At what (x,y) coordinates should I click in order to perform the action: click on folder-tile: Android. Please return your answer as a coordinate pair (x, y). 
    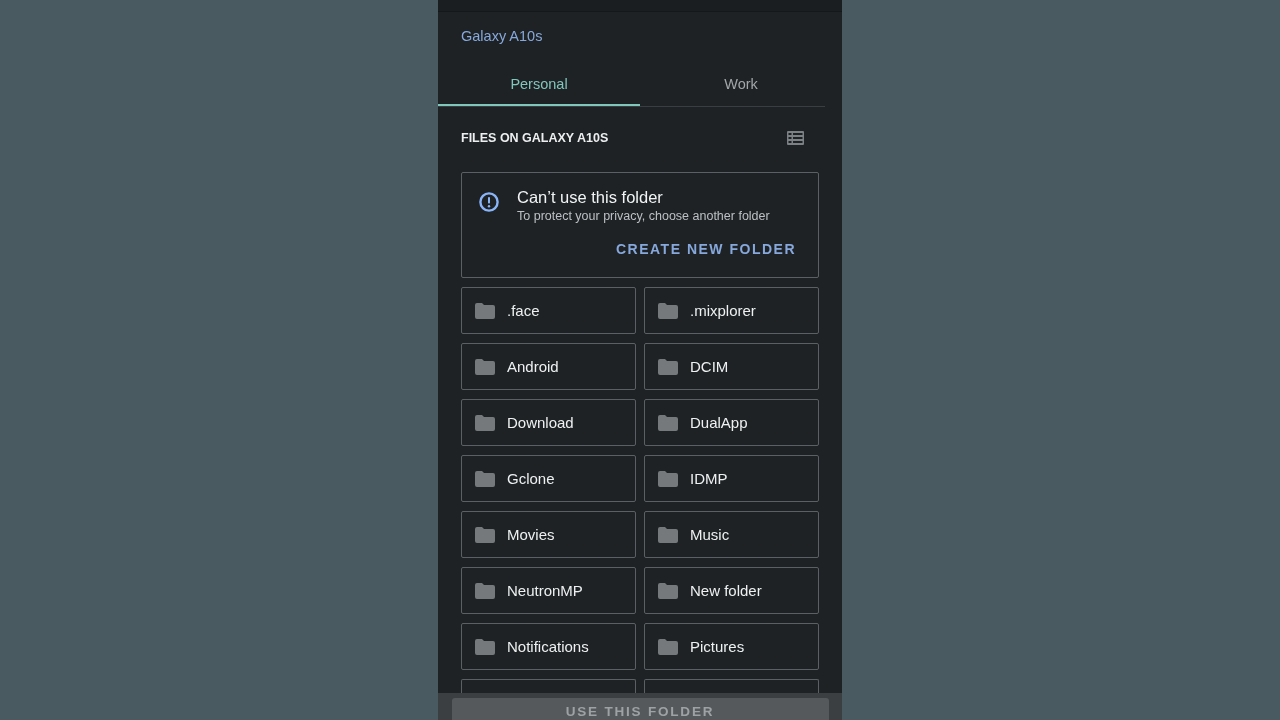
    Looking at the image, I should click on (548, 366).